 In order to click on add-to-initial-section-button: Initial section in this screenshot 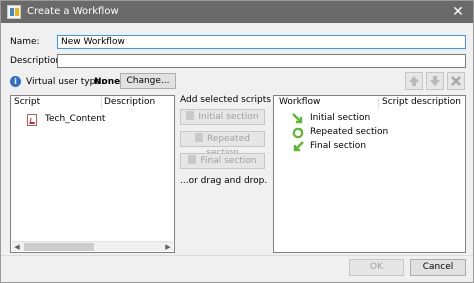, I will do `click(222, 117)`.